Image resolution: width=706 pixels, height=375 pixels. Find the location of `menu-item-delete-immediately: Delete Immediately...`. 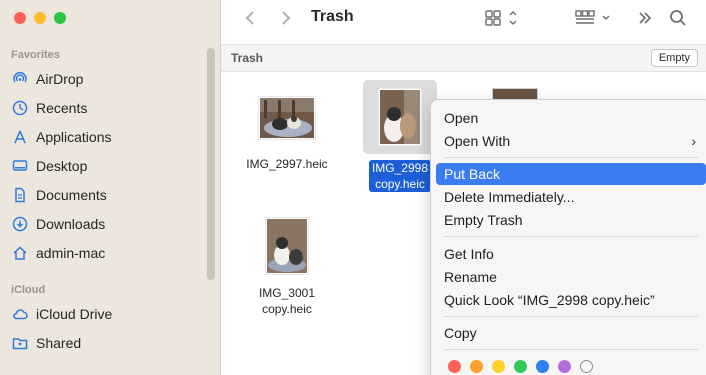

menu-item-delete-immediately: Delete Immediately... is located at coordinates (571, 197).